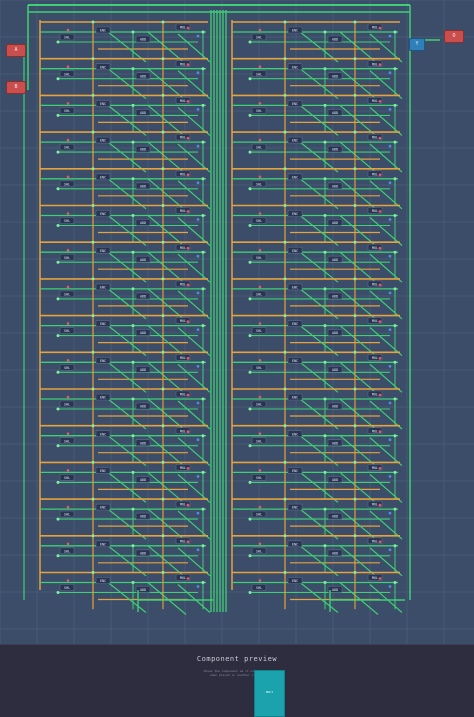 The width and height of the screenshot is (474, 717). I want to click on output-pin-y-label: Y, so click(417, 44).